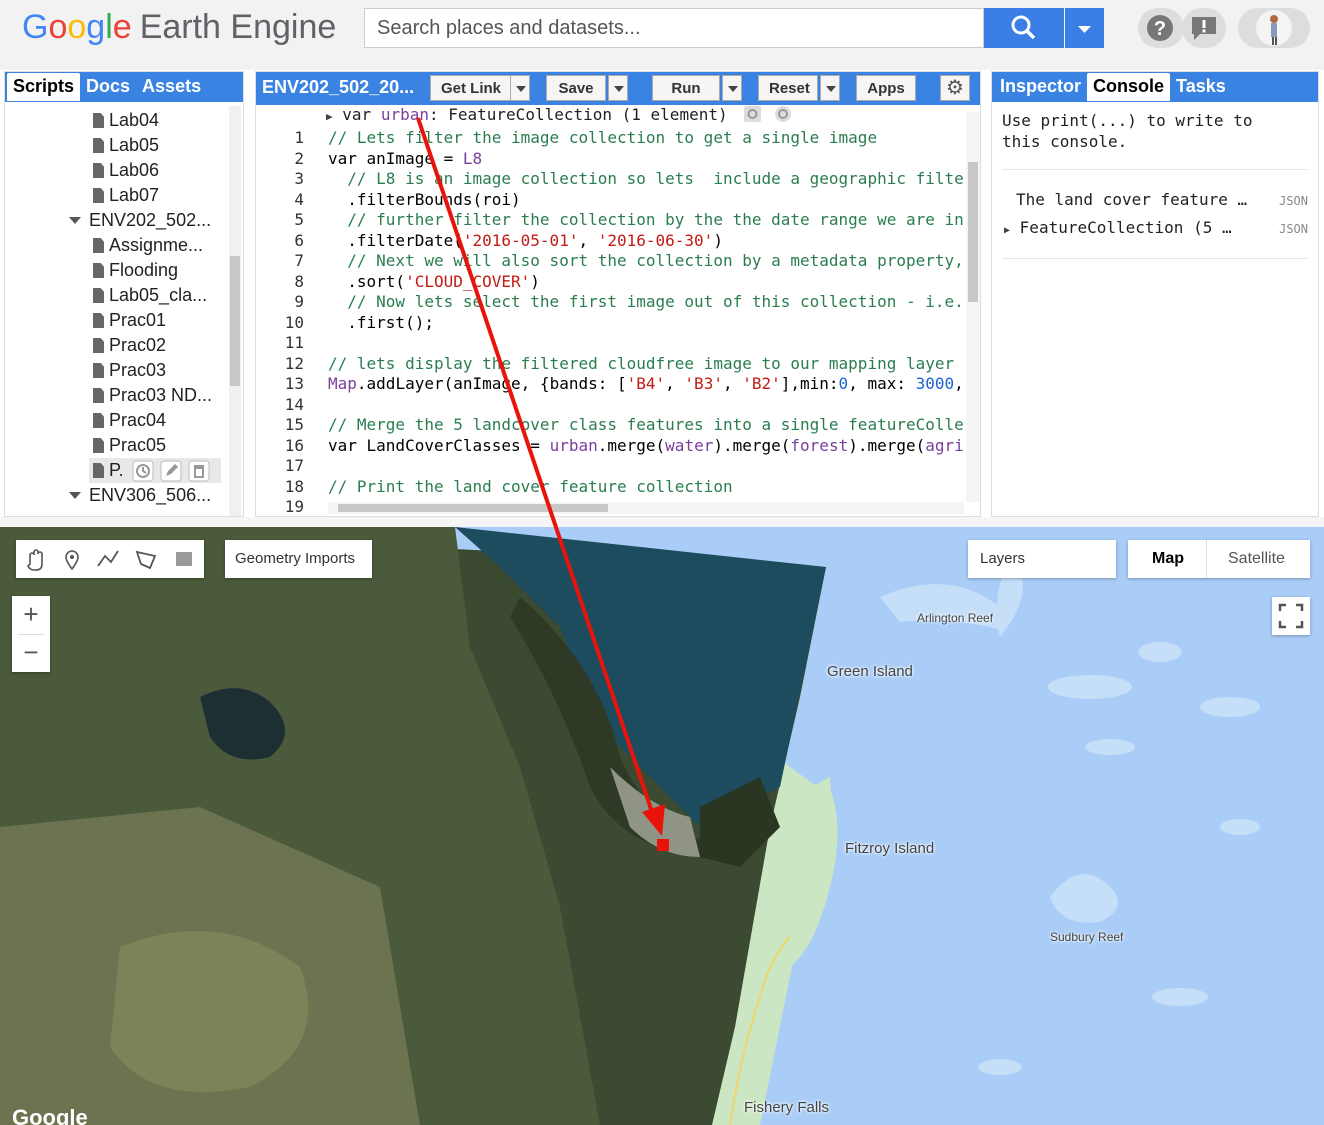 This screenshot has height=1125, width=1324. I want to click on zoom-out-button: −, so click(31, 653).